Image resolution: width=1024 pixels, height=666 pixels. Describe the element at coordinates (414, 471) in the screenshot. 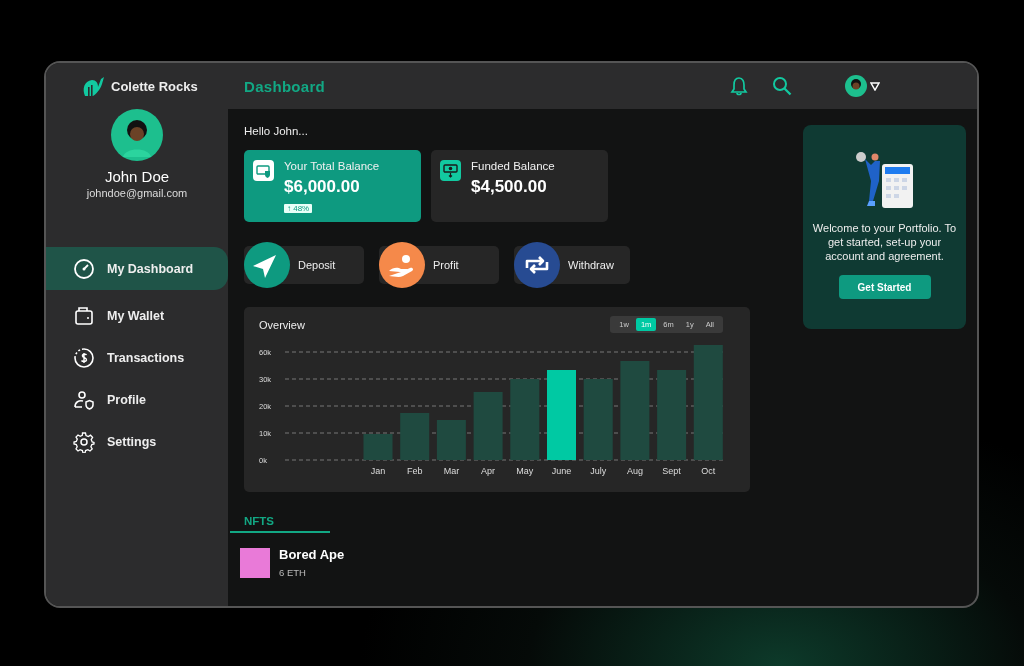

I see `axis-label: Feb` at that location.